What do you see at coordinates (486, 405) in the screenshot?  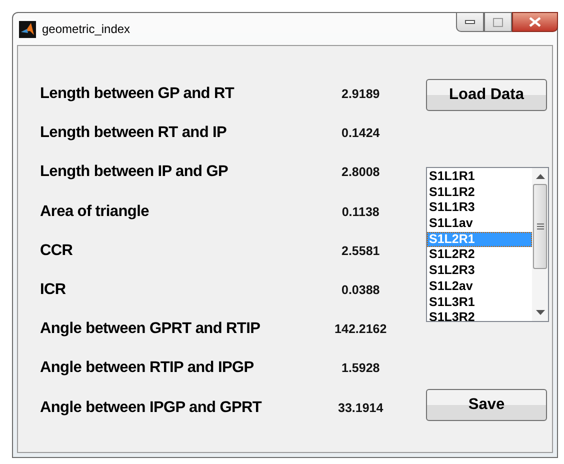 I see `save-button: Save` at bounding box center [486, 405].